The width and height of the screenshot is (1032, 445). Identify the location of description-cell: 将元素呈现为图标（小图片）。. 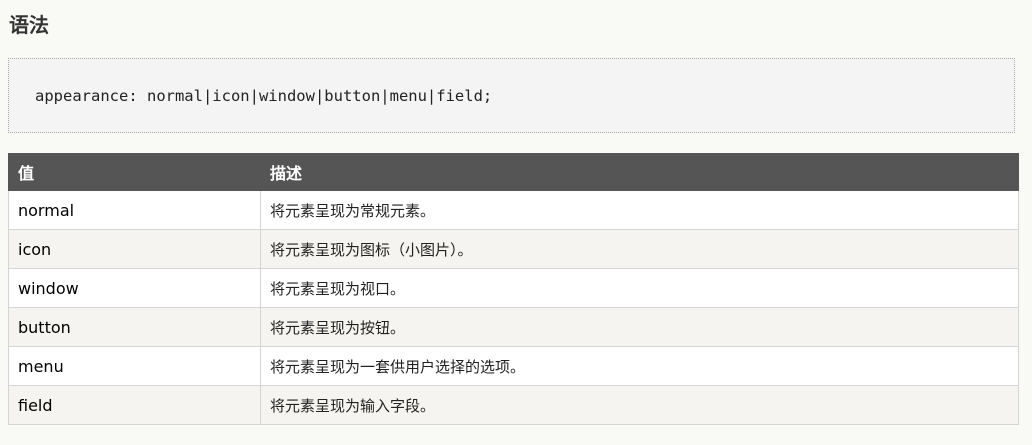
(639, 249).